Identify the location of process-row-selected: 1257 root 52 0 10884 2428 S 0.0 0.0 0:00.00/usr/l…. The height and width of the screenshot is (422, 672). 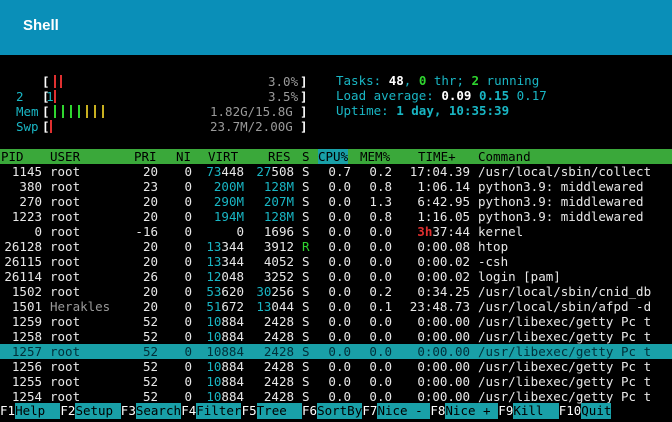
(336, 351).